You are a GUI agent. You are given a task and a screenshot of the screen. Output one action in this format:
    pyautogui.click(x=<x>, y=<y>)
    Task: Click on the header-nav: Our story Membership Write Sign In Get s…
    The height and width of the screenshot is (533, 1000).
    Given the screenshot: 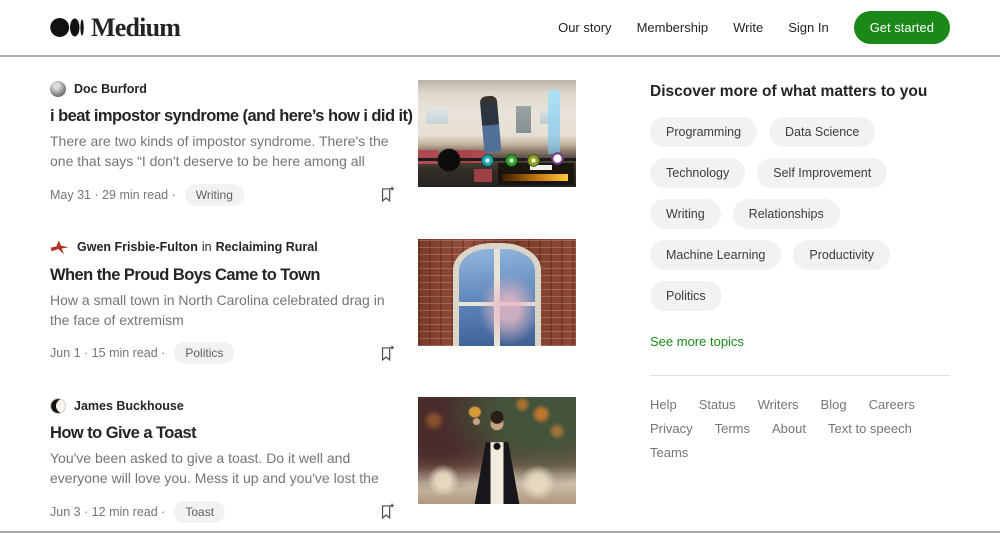 What is the action you would take?
    pyautogui.click(x=754, y=27)
    